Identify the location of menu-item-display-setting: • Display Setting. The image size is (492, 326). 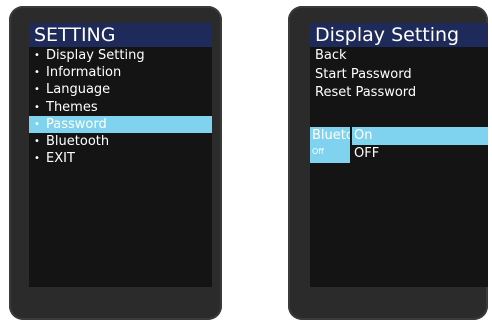
(120, 55).